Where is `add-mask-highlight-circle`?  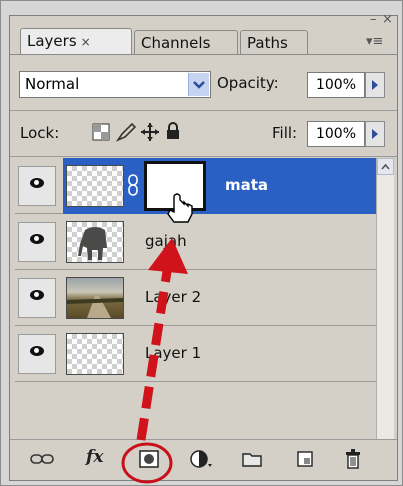
add-mask-highlight-circle is located at coordinates (147, 463).